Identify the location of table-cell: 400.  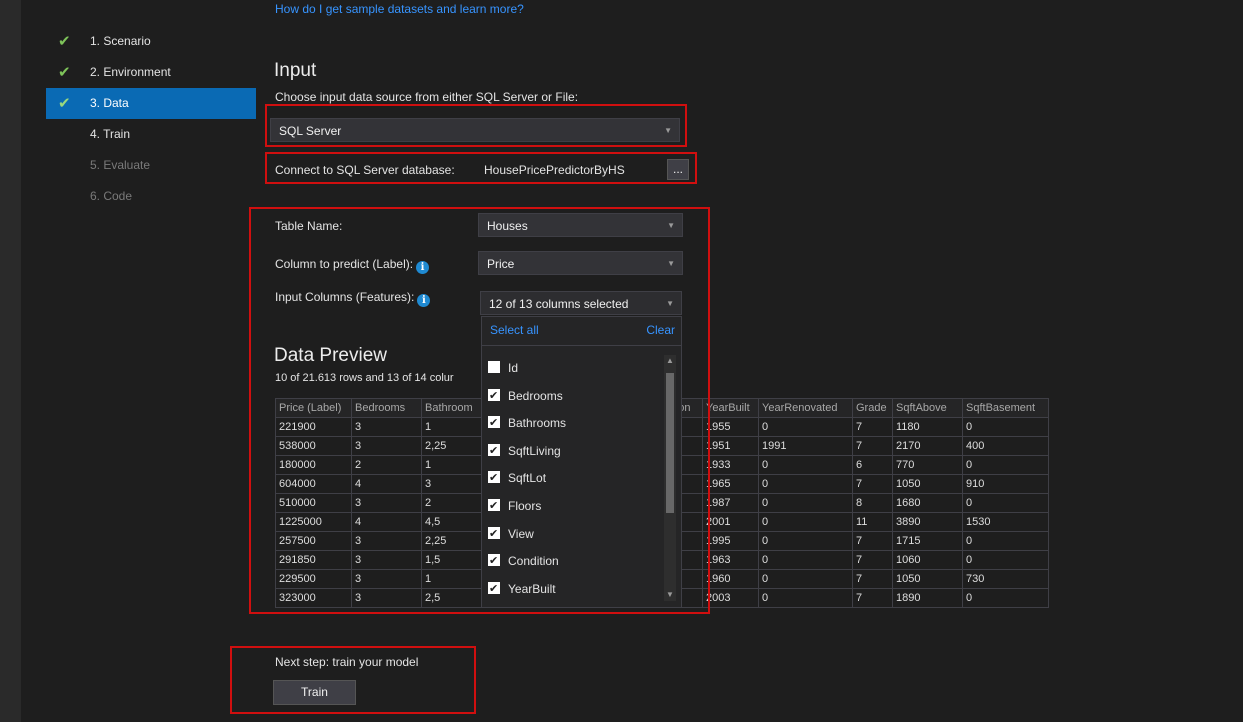
(1005, 446).